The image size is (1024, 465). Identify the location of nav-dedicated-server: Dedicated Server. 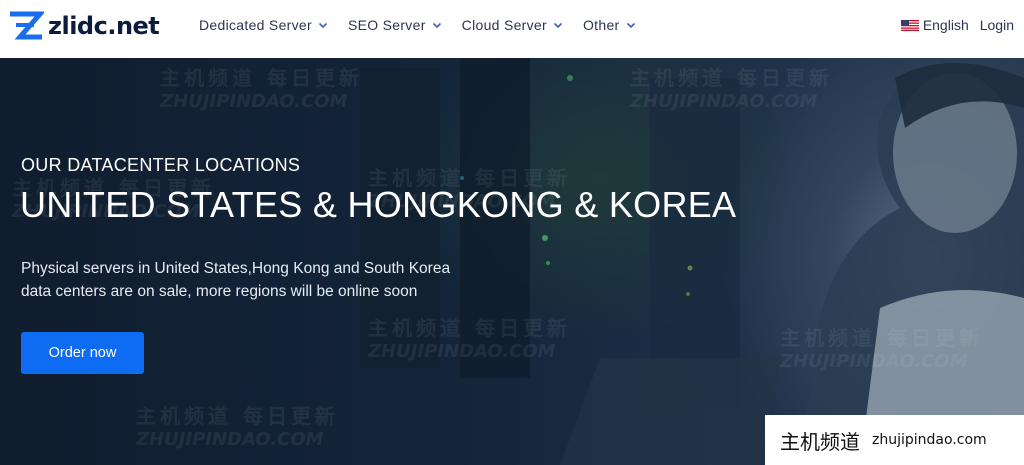
(263, 25).